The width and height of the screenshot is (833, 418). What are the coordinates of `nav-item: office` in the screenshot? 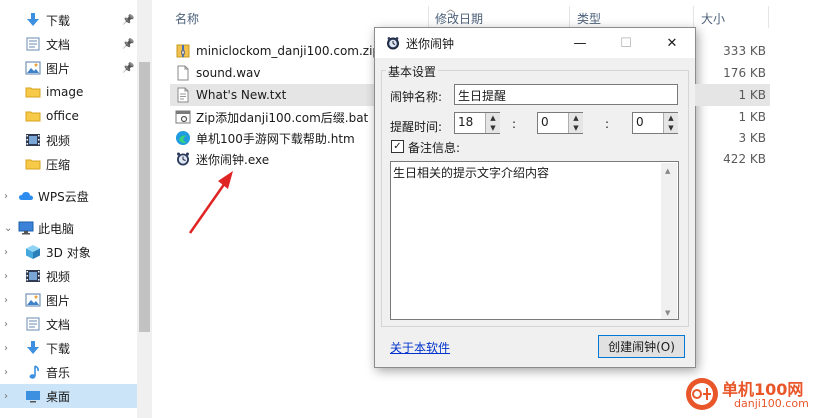 It's located at (68, 116).